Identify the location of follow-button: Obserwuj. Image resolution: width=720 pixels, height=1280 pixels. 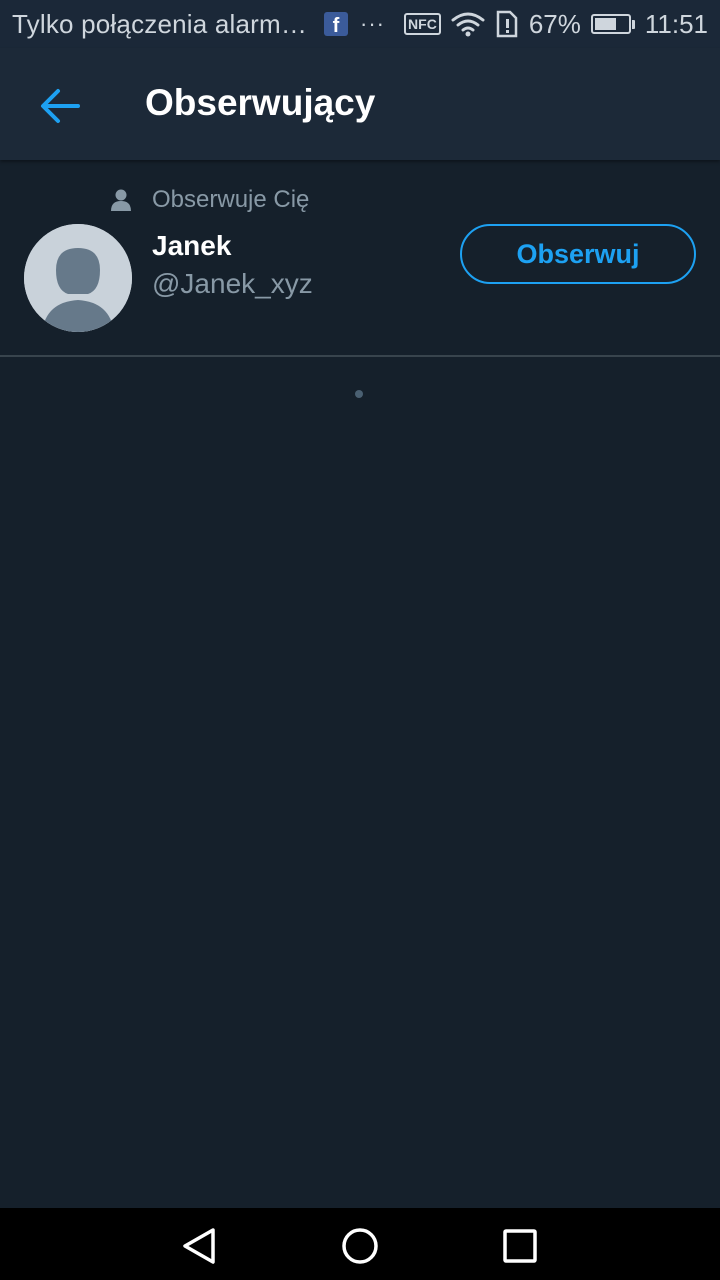
(578, 254).